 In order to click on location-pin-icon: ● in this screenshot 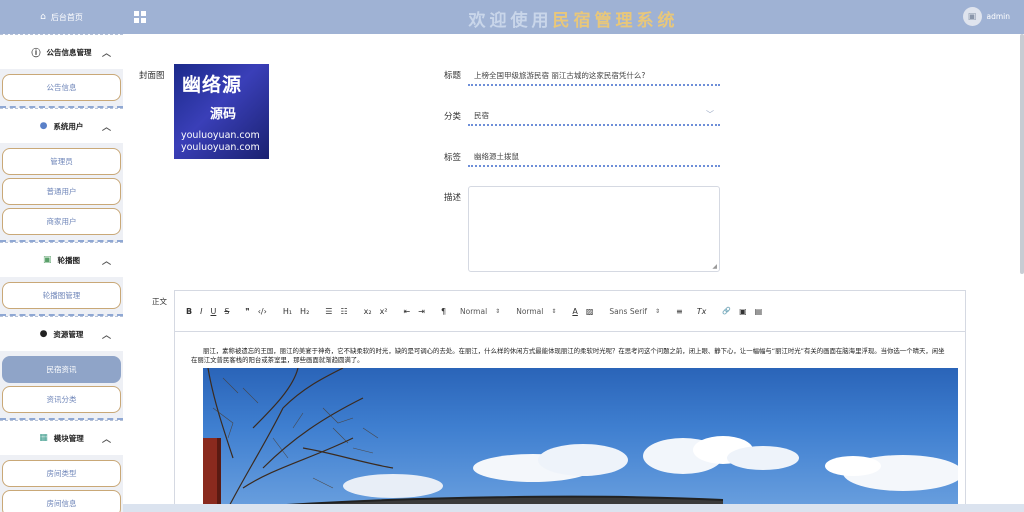, I will do `click(43, 334)`.